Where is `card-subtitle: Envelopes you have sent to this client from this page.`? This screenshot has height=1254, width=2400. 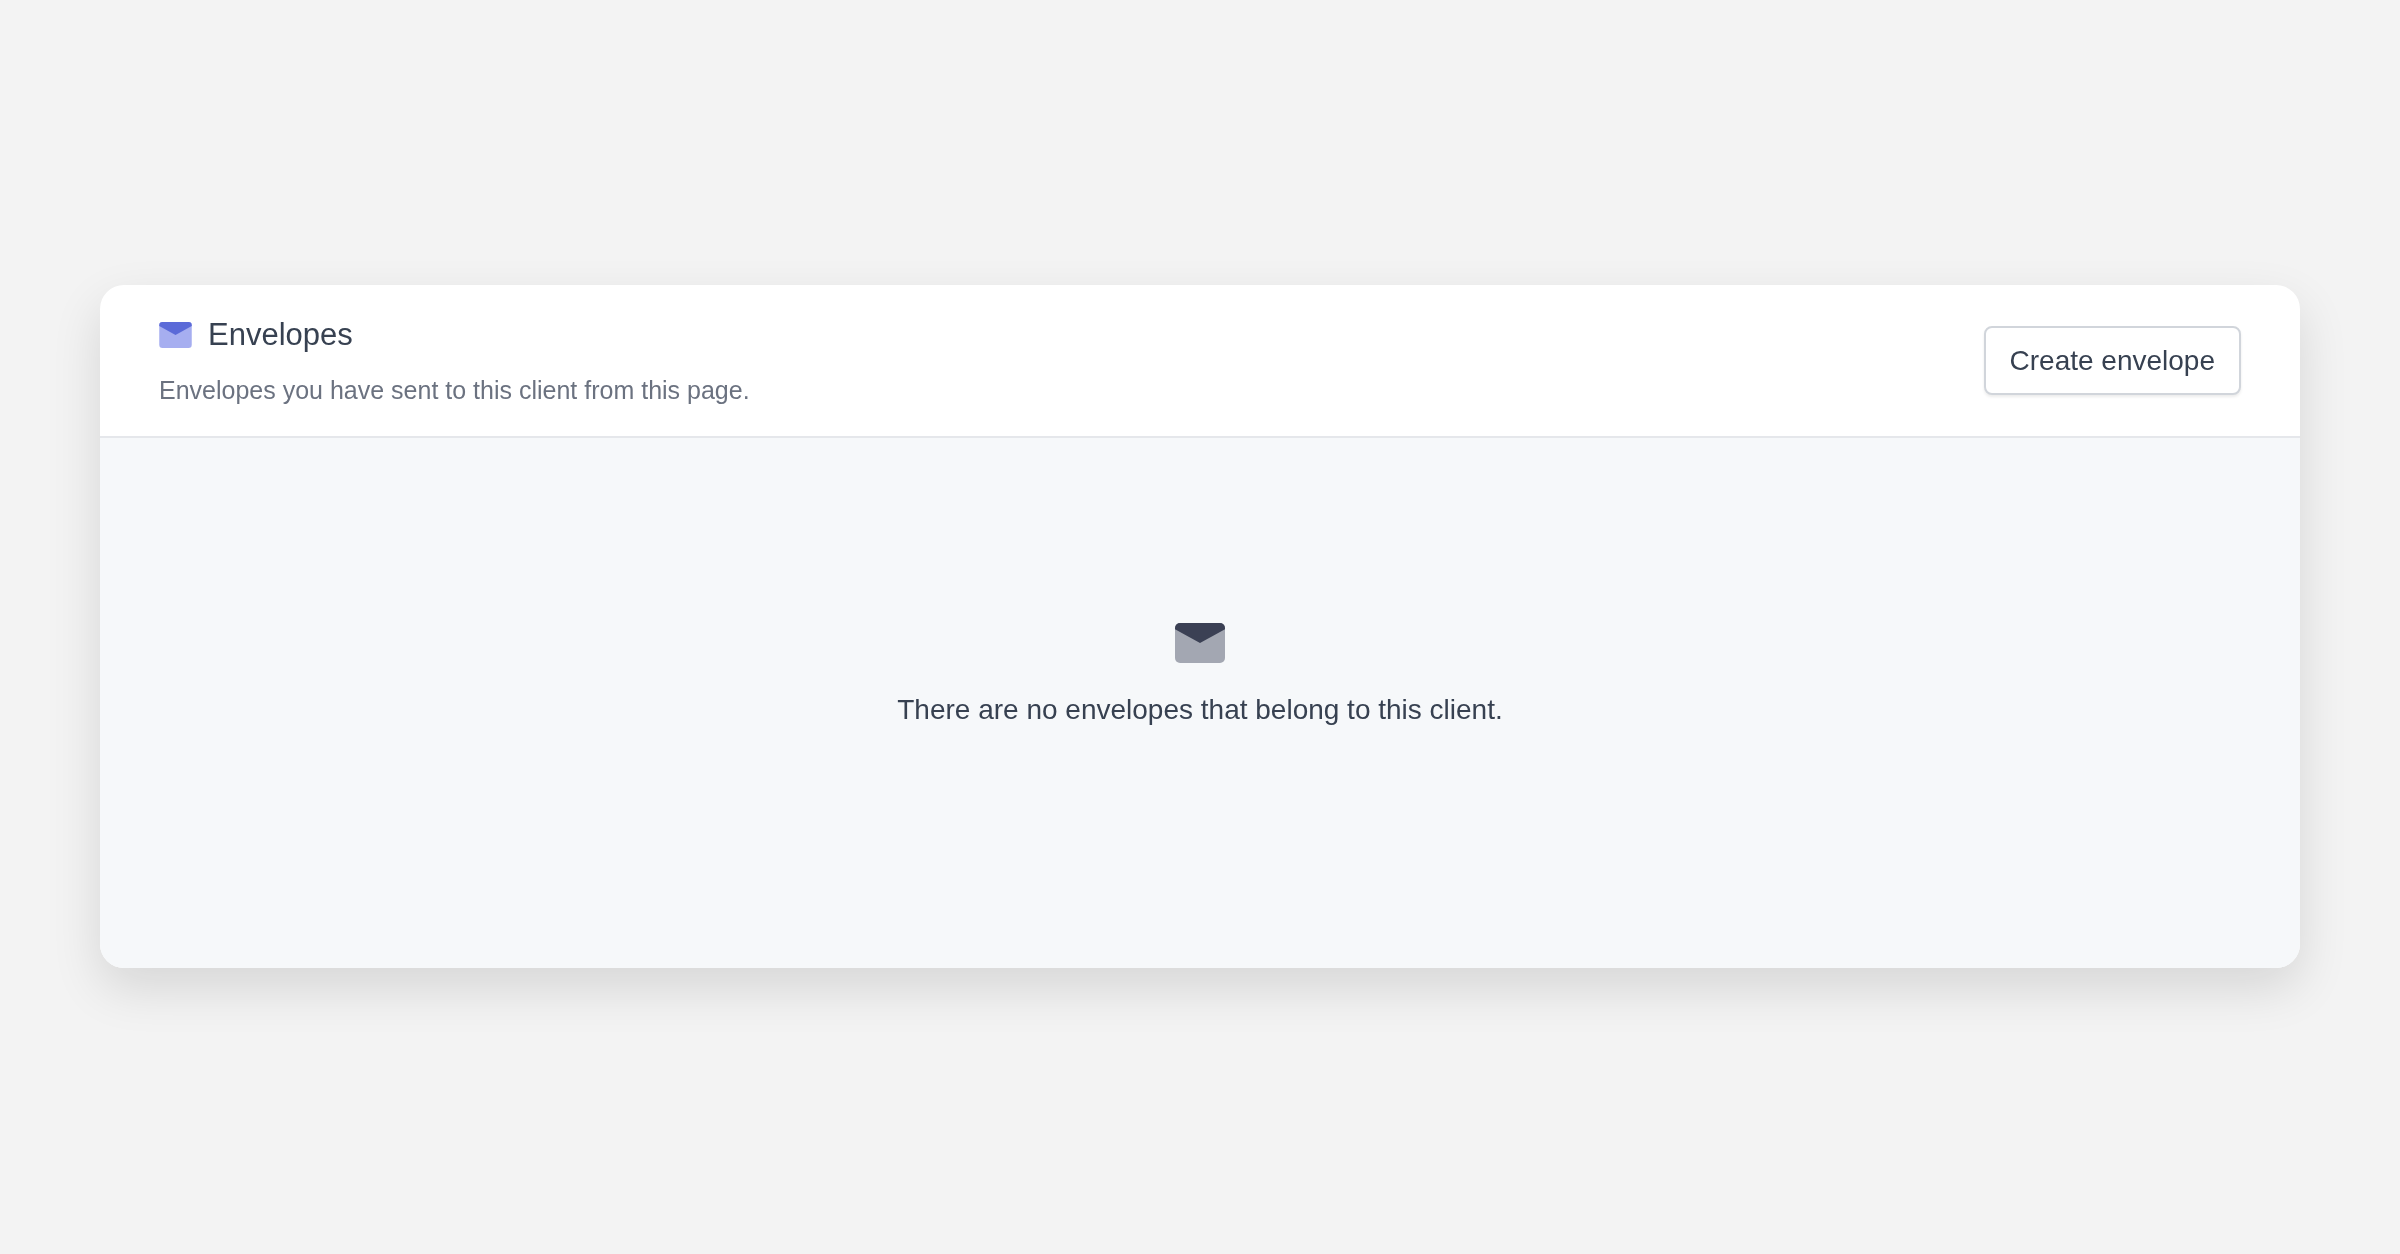 card-subtitle: Envelopes you have sent to this client from this page. is located at coordinates (454, 390).